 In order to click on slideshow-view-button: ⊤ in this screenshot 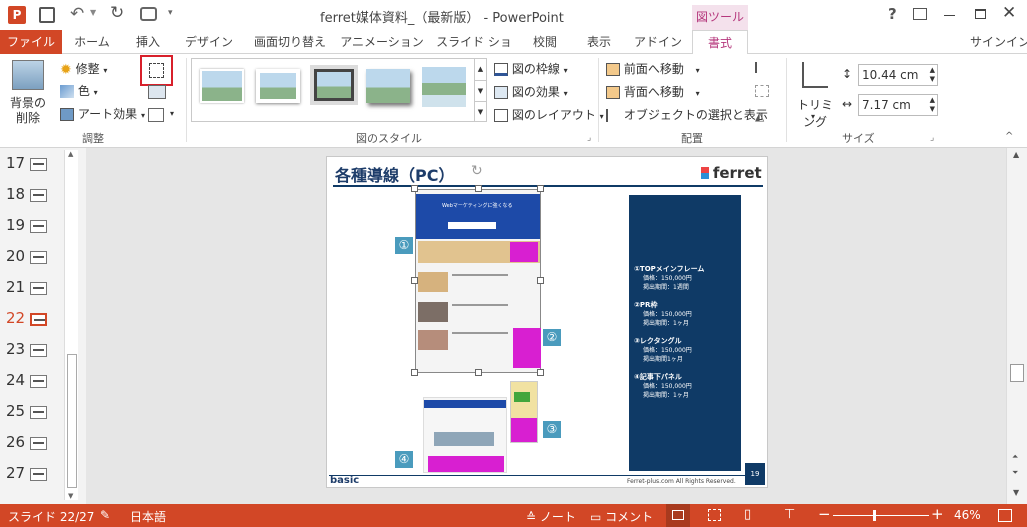, I will do `click(789, 514)`.